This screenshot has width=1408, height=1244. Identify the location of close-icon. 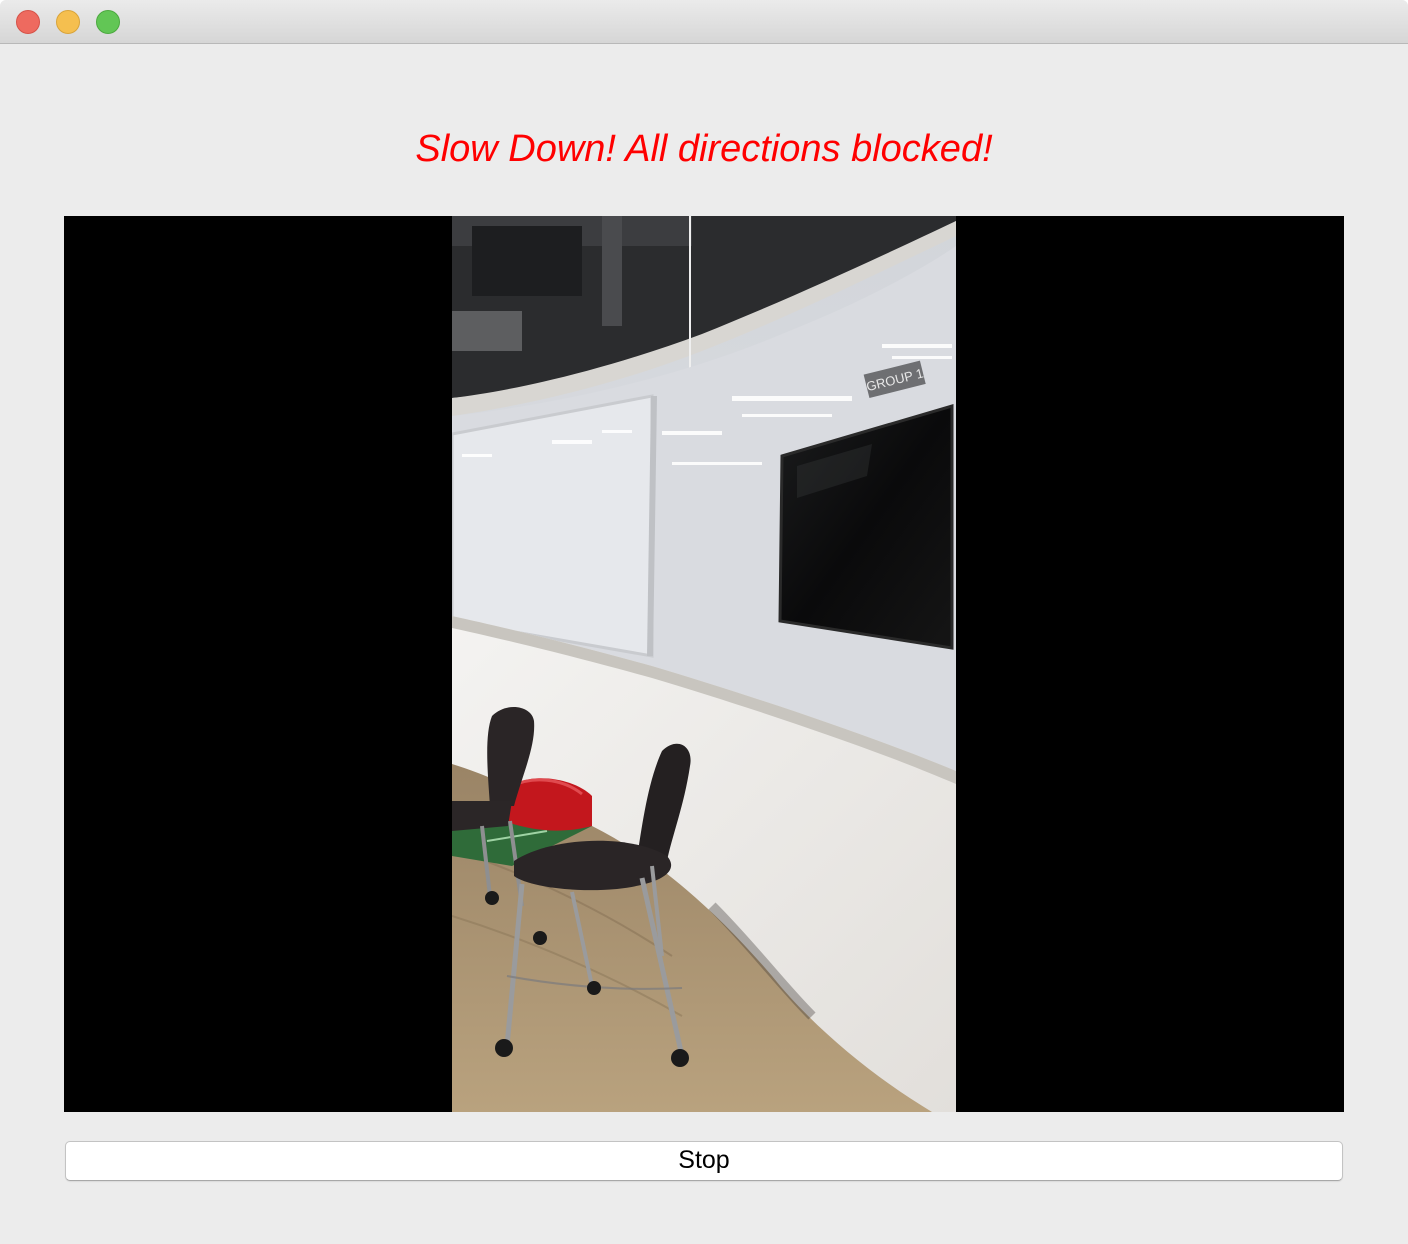
(28, 22).